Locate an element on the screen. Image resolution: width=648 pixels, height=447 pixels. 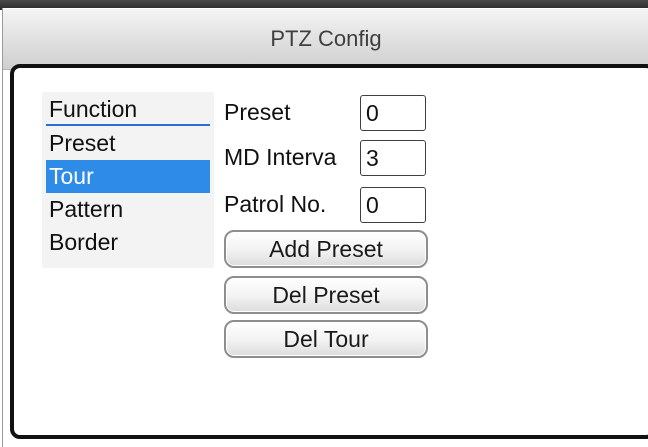
patrol-no-label: Patrol No. is located at coordinates (275, 204).